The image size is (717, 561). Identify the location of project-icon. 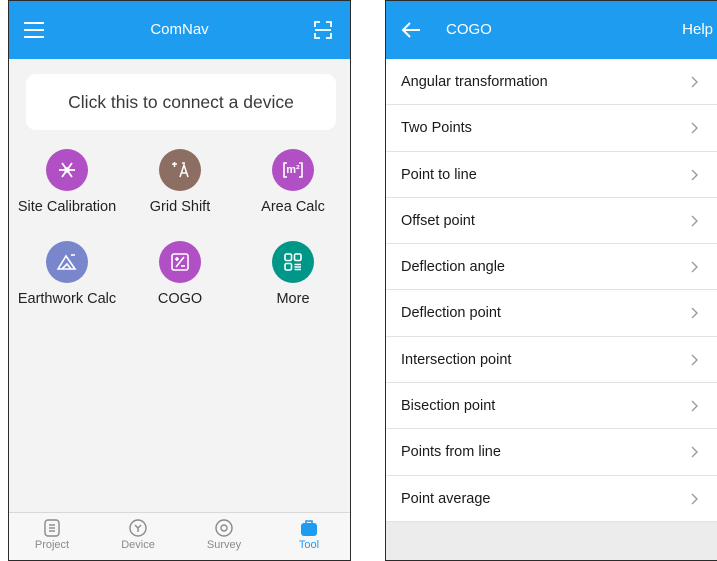
(52, 528).